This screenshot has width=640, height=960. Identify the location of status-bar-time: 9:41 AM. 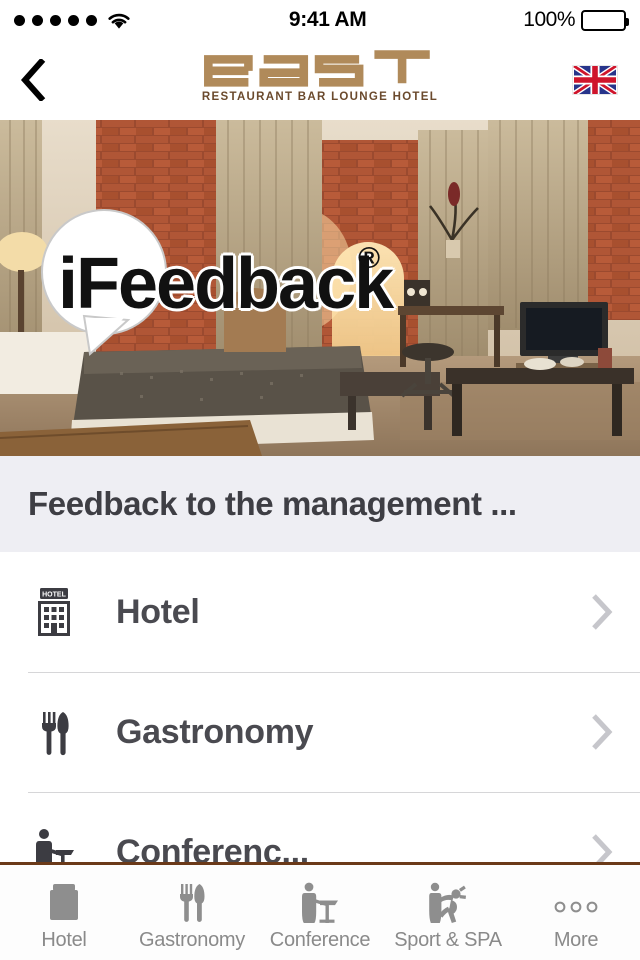
(327, 19).